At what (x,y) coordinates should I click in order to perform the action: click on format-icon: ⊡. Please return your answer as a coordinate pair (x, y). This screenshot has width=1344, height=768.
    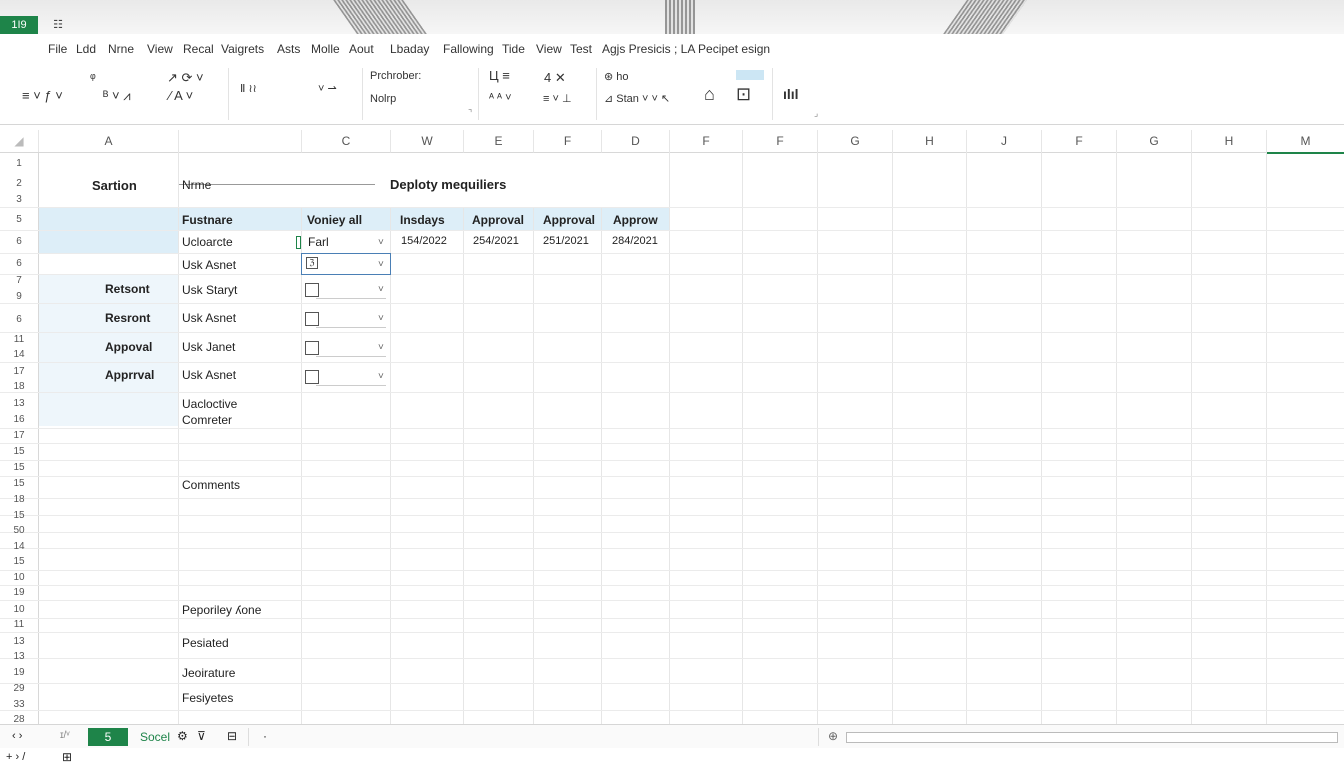
    Looking at the image, I should click on (743, 94).